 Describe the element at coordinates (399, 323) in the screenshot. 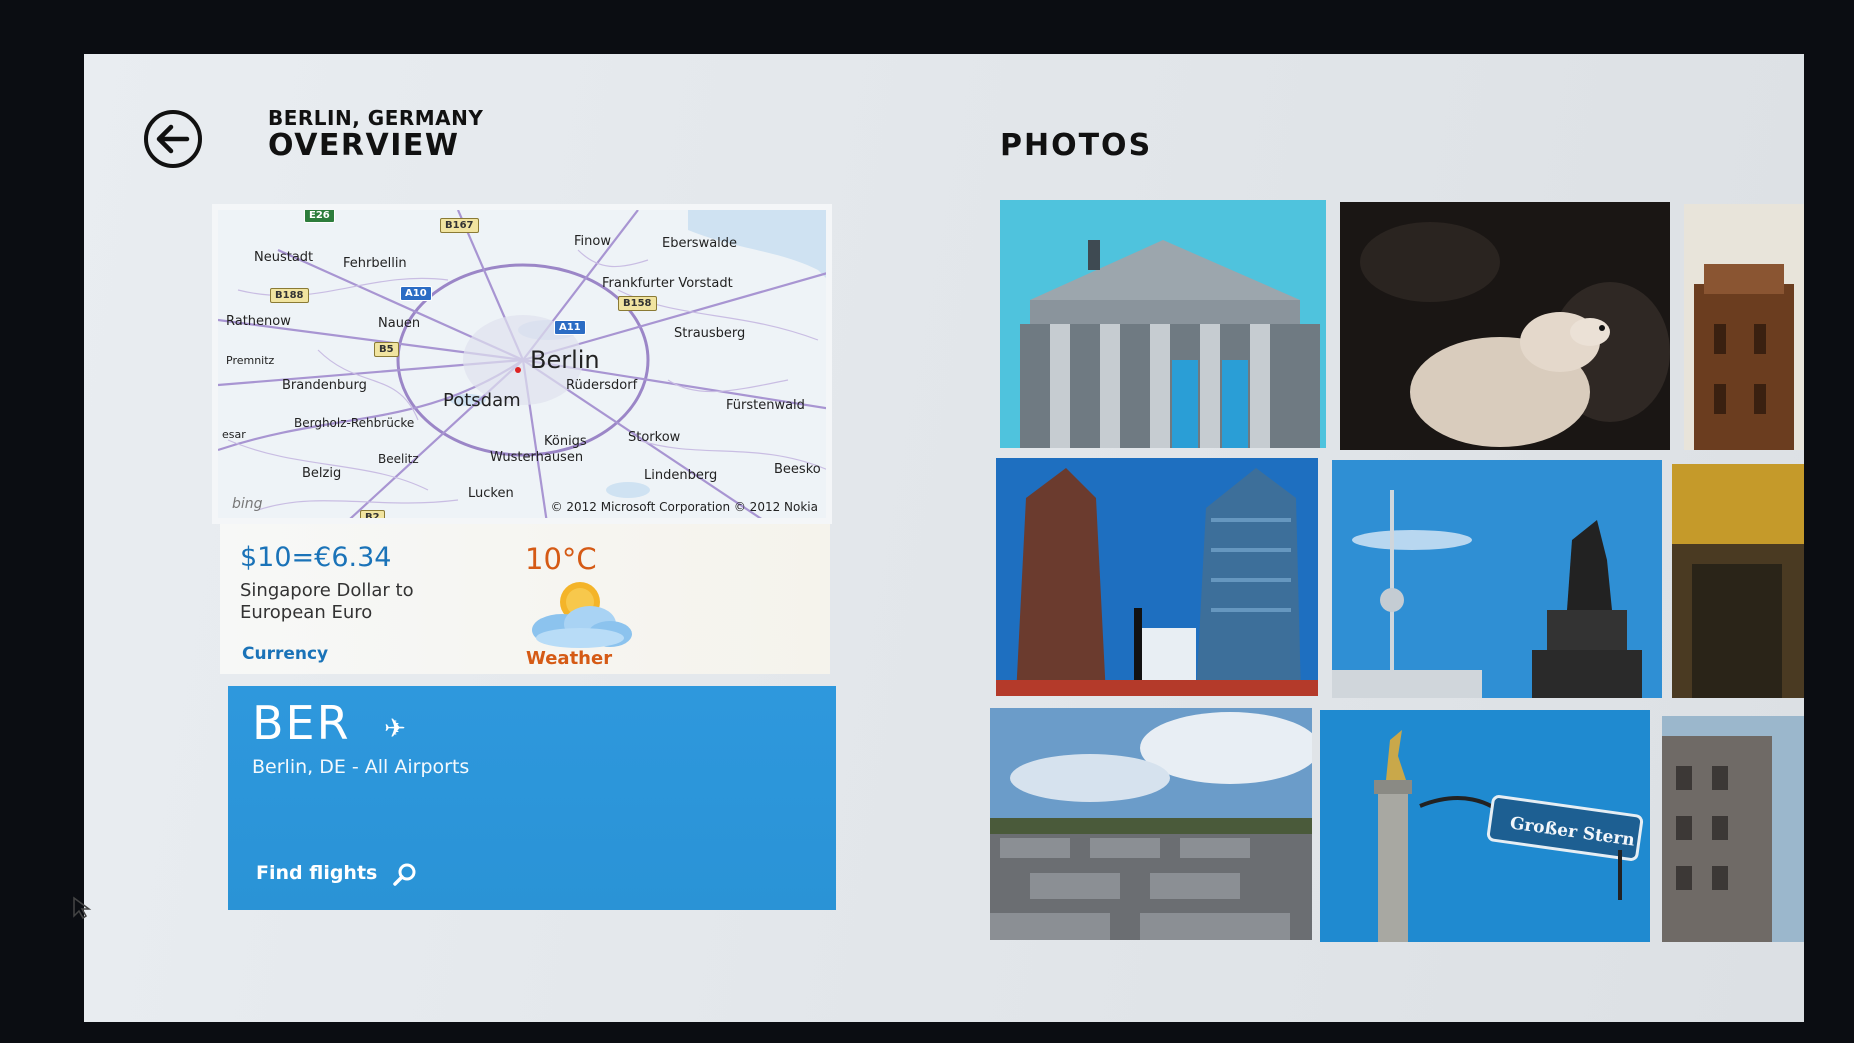

I see `map-label-nauen: Nauen` at that location.